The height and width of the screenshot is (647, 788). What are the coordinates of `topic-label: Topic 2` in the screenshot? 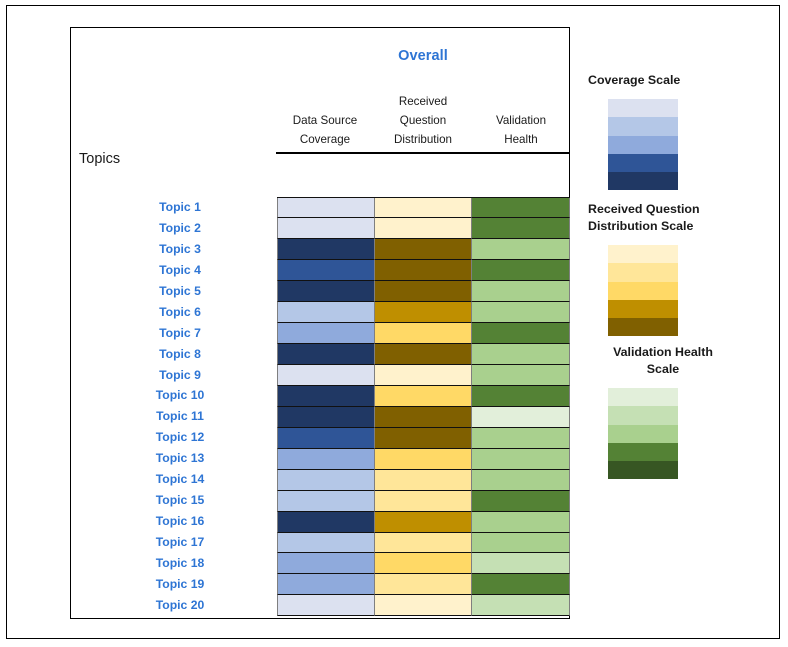 It's located at (180, 227).